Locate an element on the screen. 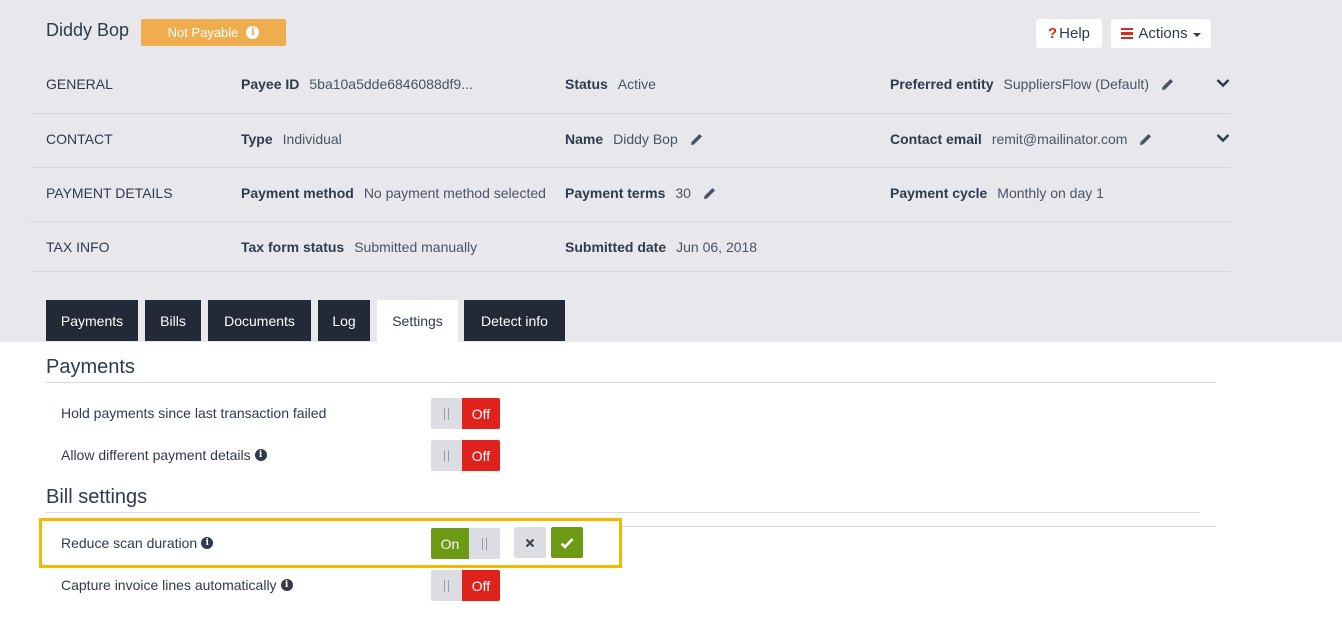 Image resolution: width=1342 pixels, height=620 pixels. submitted-date-field: Submitted date Jun 06, 2018 is located at coordinates (661, 247).